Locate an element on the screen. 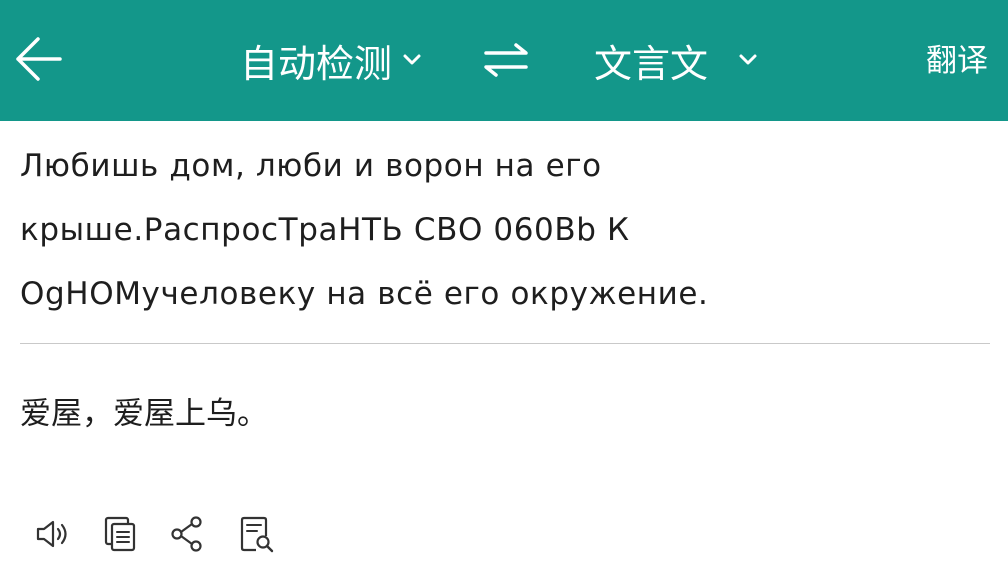 Image resolution: width=1008 pixels, height=582 pixels. result-actions-bar is located at coordinates (166, 534).